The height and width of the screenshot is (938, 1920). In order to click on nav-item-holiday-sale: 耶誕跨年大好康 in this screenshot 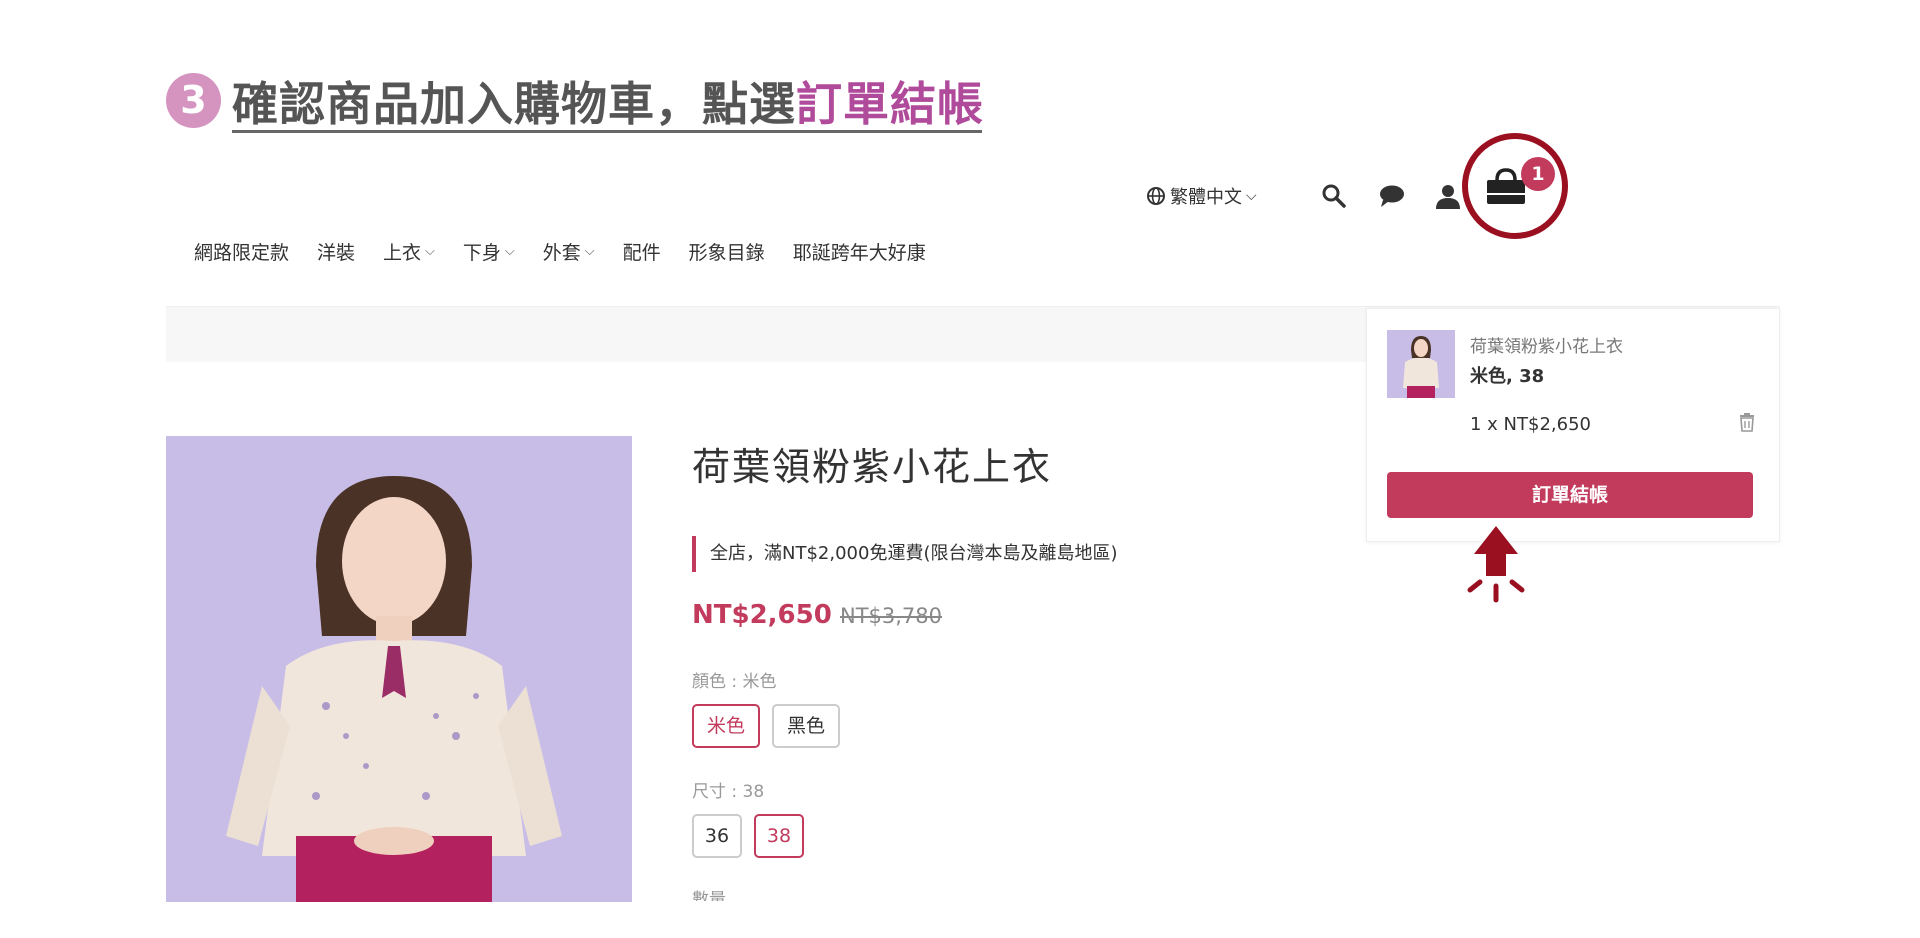, I will do `click(859, 251)`.